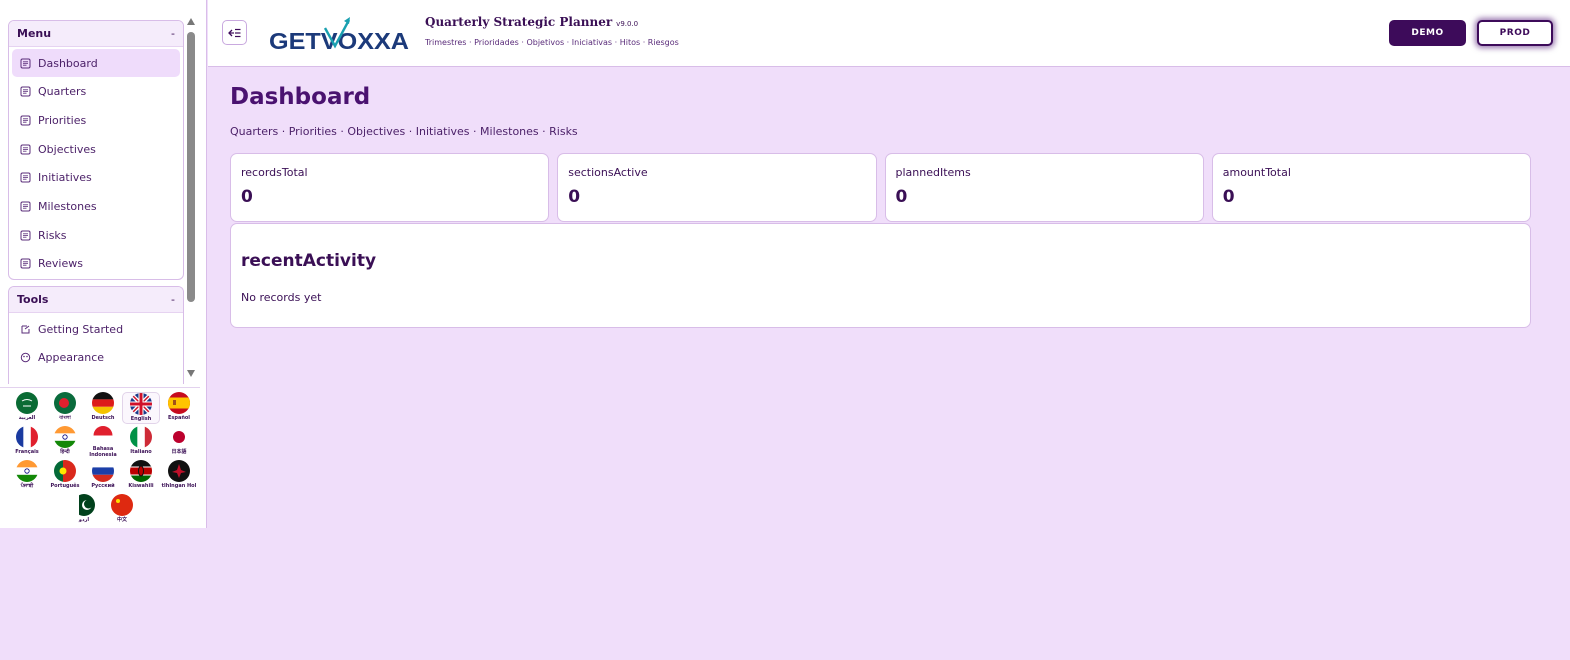 The image size is (1570, 660). What do you see at coordinates (25, 329) in the screenshot?
I see `launch-icon` at bounding box center [25, 329].